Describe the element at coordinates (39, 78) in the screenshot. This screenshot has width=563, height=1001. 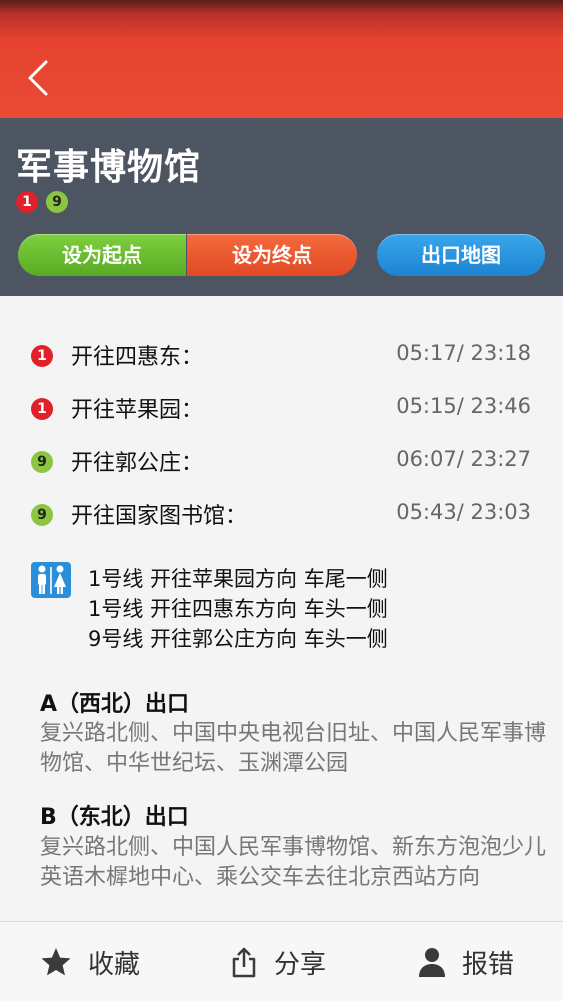
I see `back-arrow-icon` at that location.